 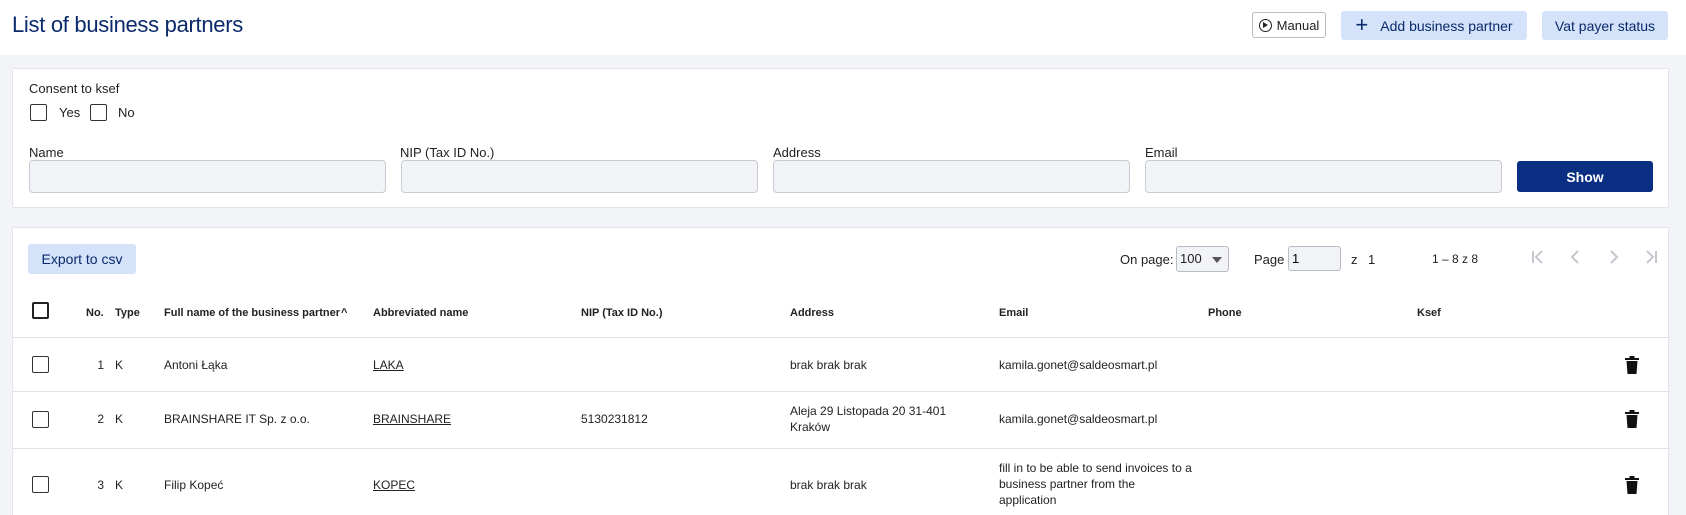 What do you see at coordinates (46, 152) in the screenshot?
I see `name-label: Name` at bounding box center [46, 152].